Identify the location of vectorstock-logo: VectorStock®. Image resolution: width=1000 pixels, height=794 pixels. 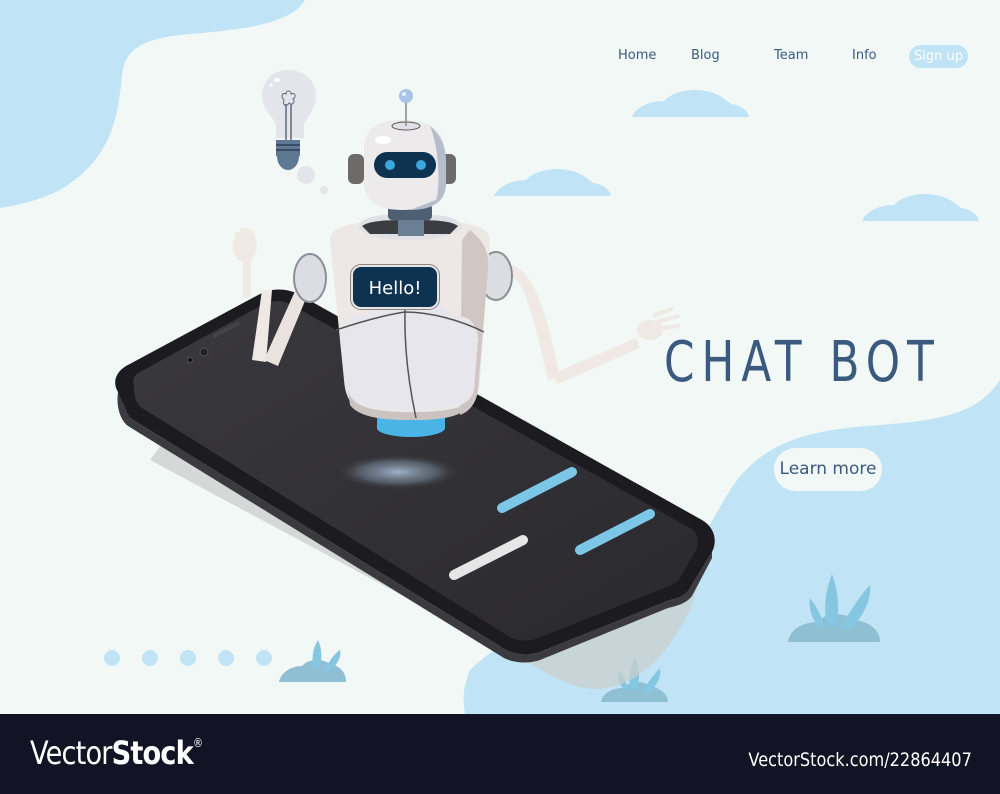
(116, 753).